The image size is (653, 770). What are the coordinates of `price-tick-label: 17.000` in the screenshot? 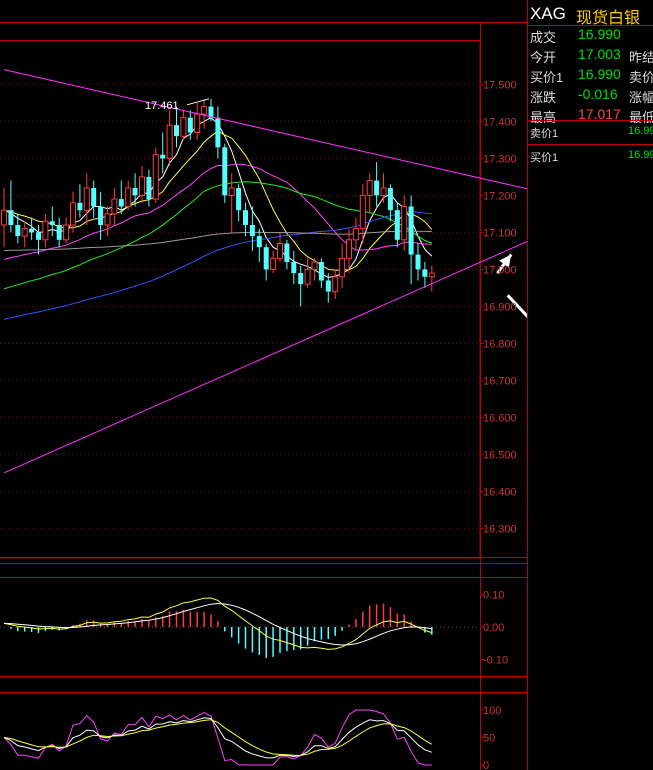 It's located at (500, 270).